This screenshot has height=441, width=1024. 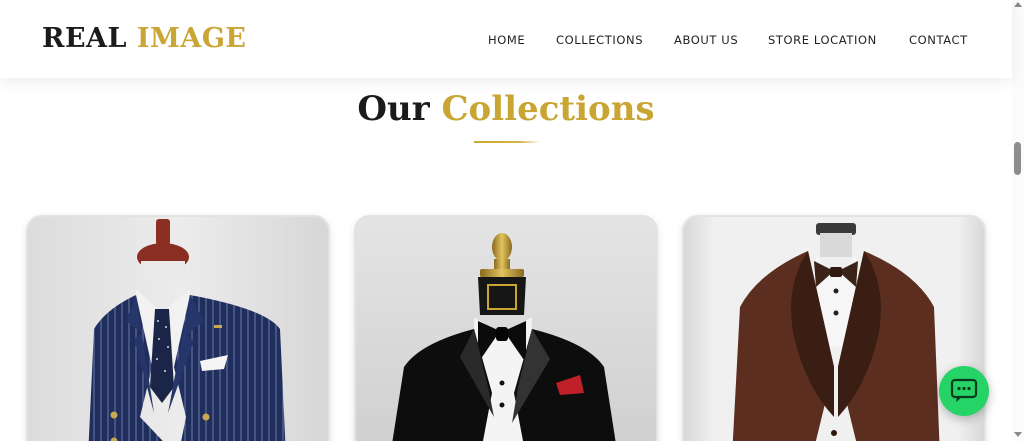 What do you see at coordinates (507, 142) in the screenshot?
I see `title-underline` at bounding box center [507, 142].